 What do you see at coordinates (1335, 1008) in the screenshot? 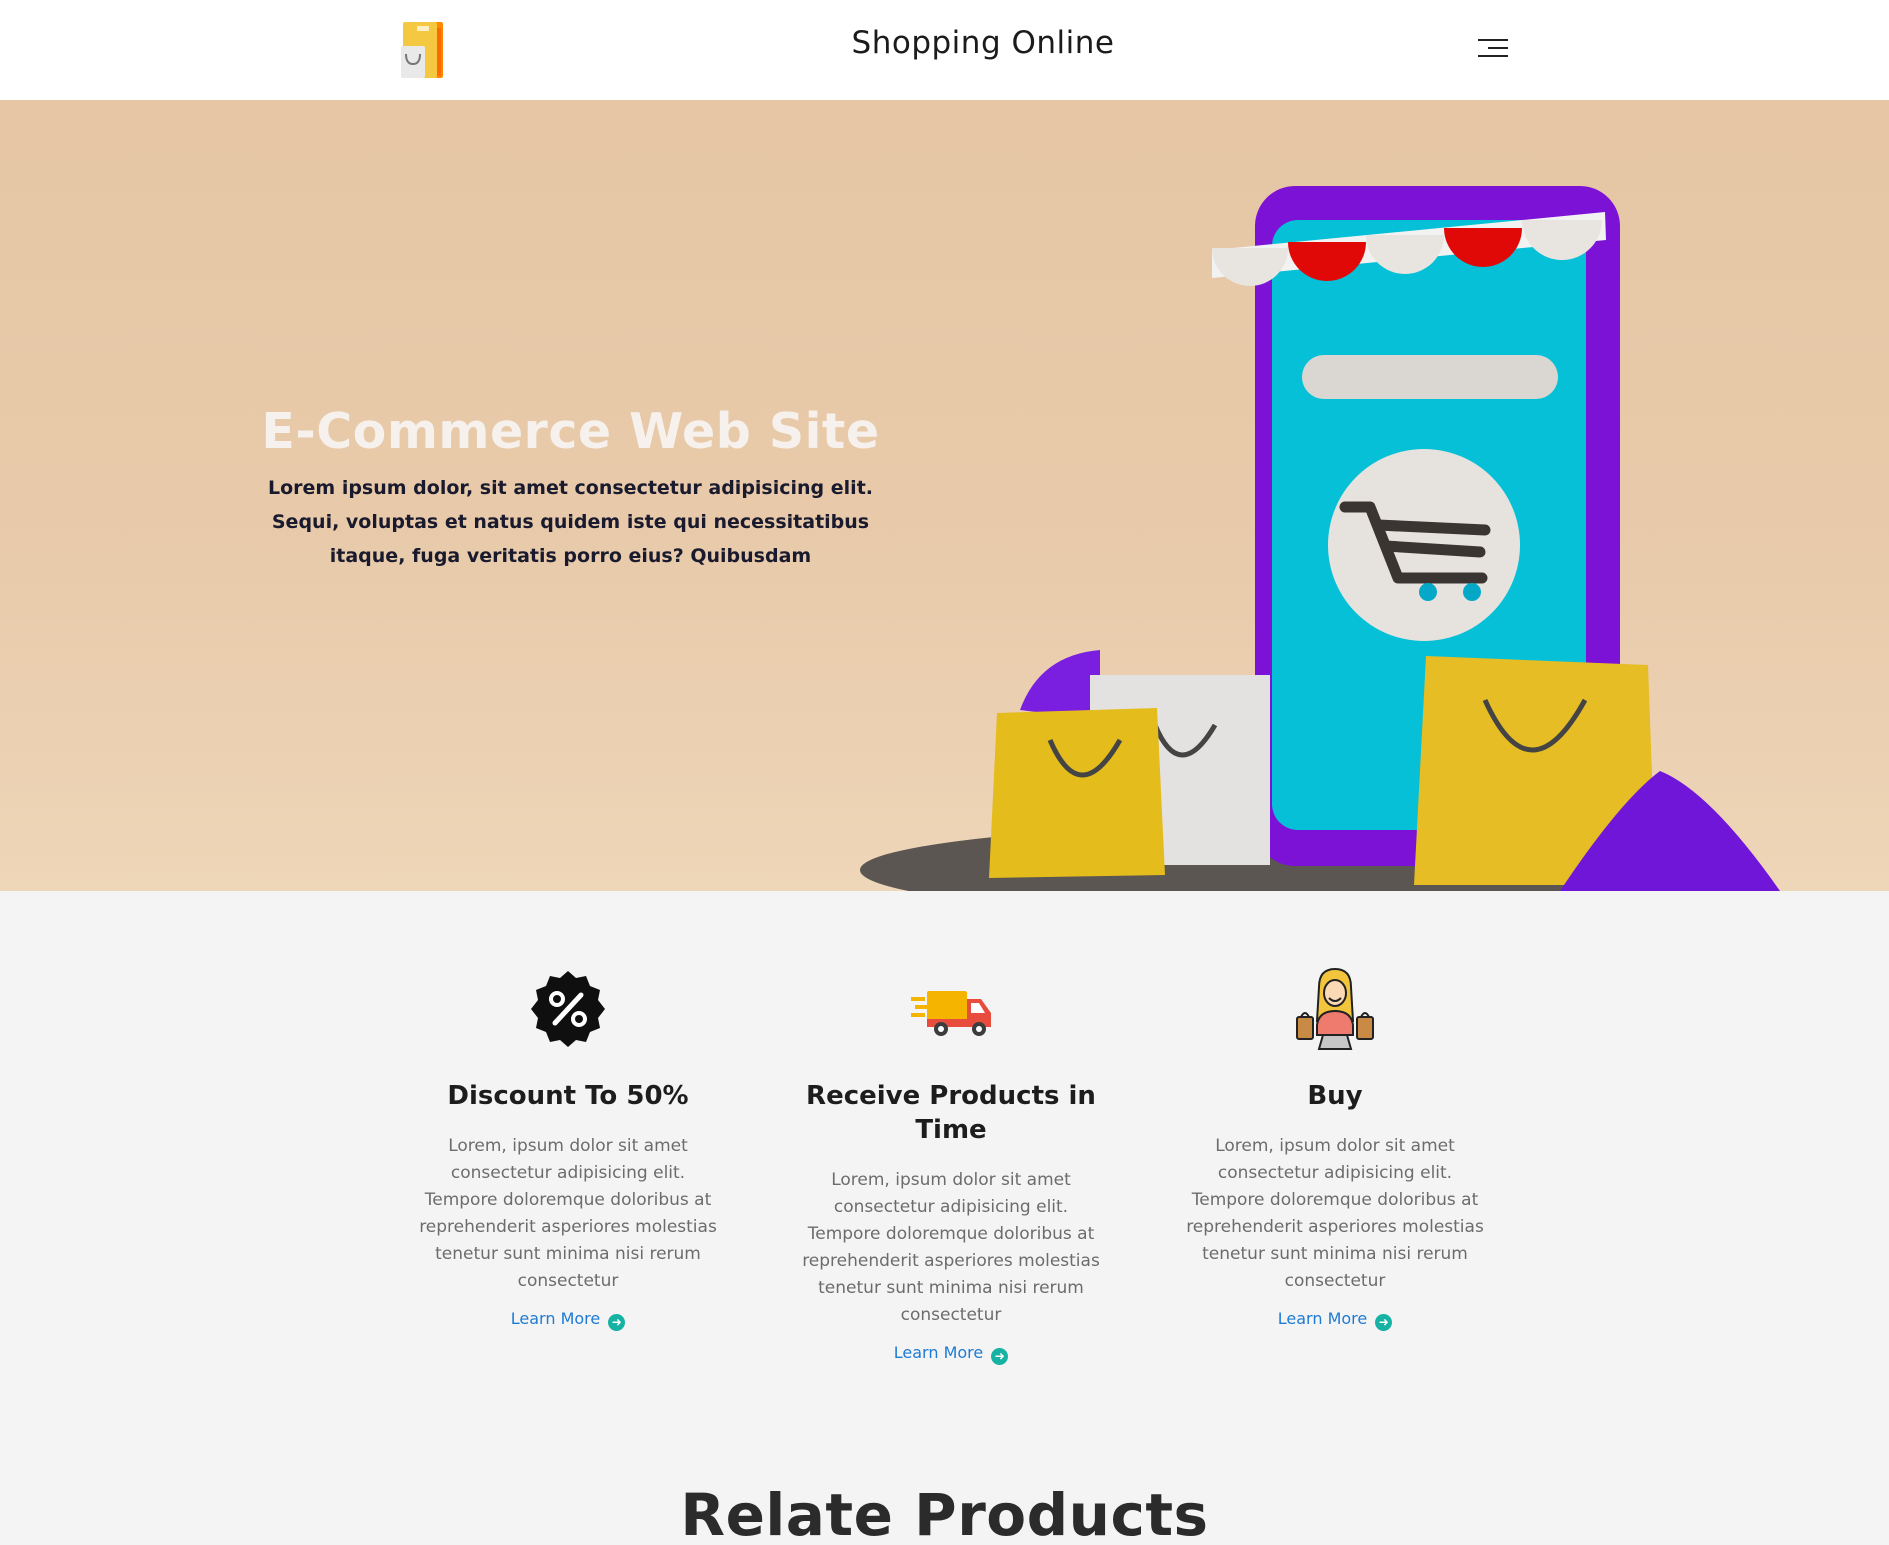
I see `shopper-woman-icon` at bounding box center [1335, 1008].